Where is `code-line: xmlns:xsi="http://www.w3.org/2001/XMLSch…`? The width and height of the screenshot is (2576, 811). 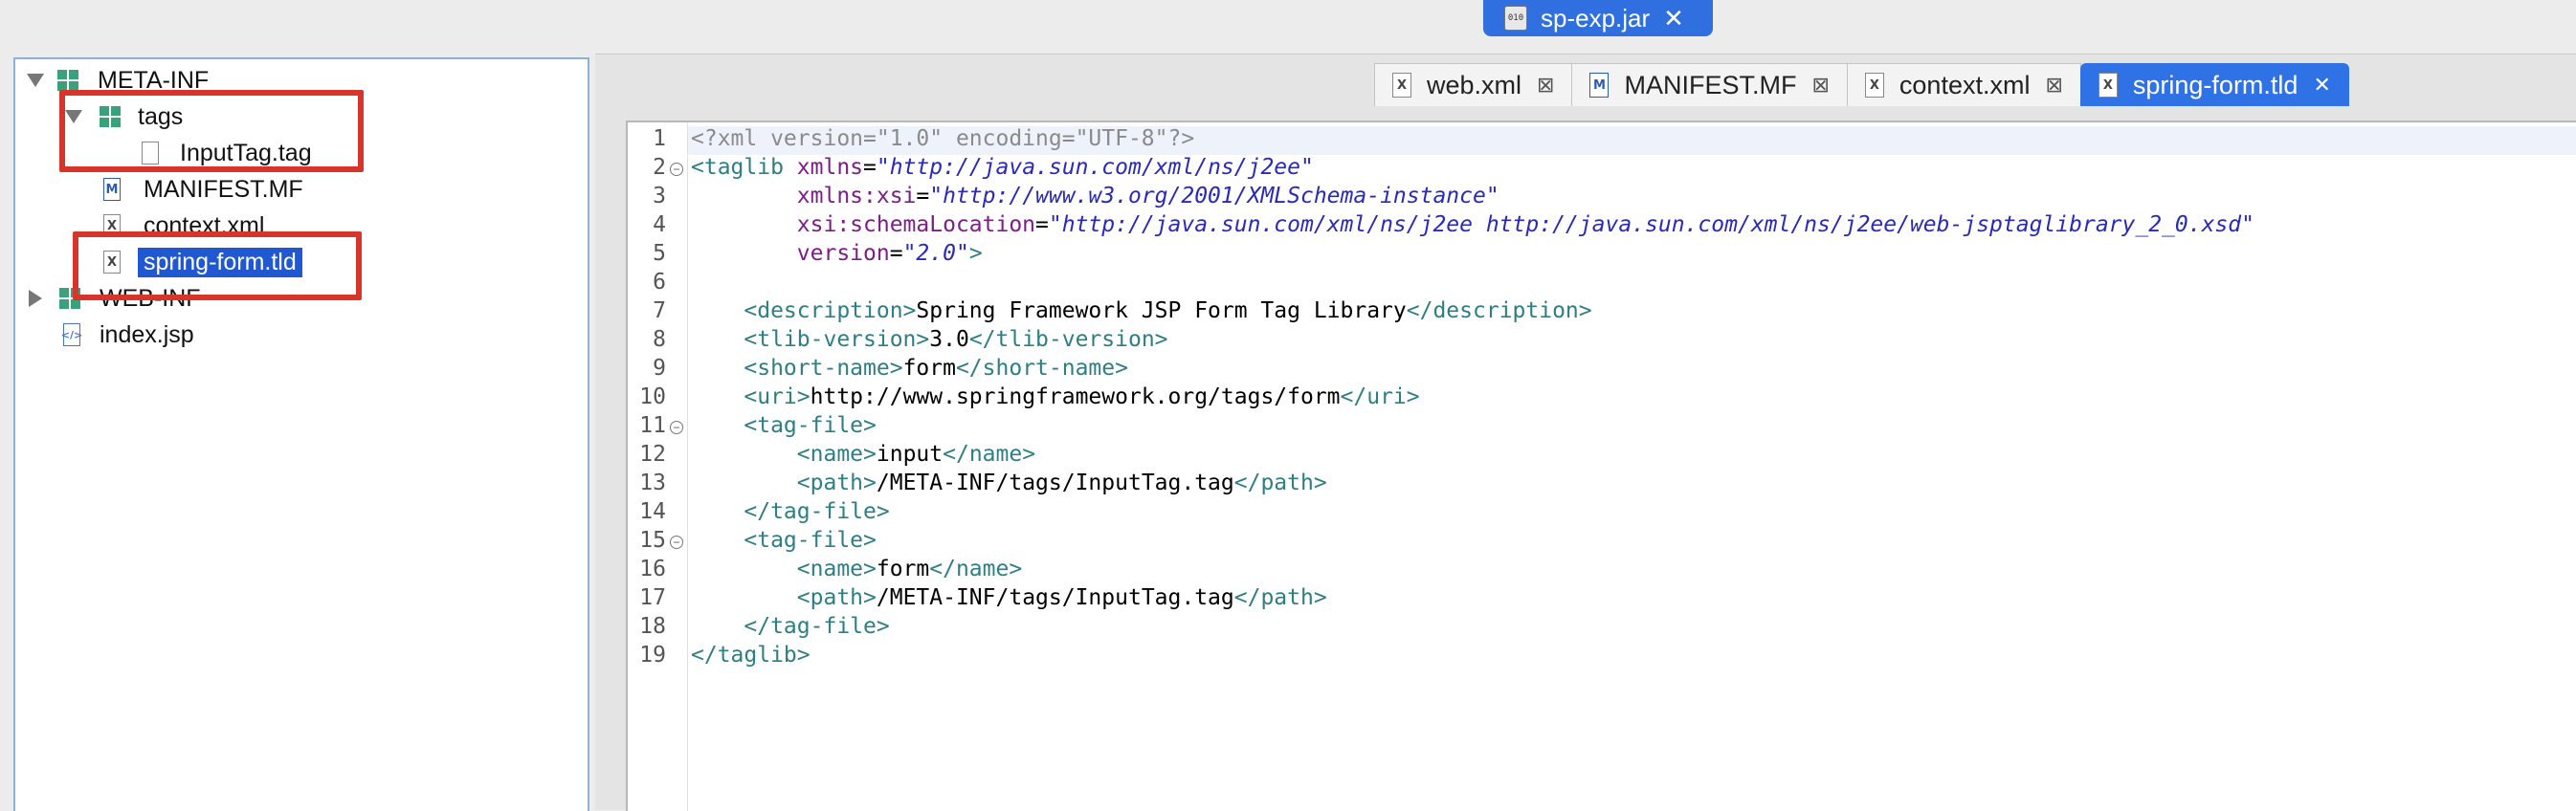
code-line: xmlns:xsi="http://www.w3.org/2001/XMLSch… is located at coordinates (1095, 196).